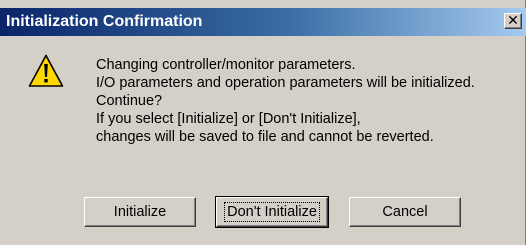 The image size is (528, 245). I want to click on dont-initialize-button: Don't Initialize, so click(272, 212).